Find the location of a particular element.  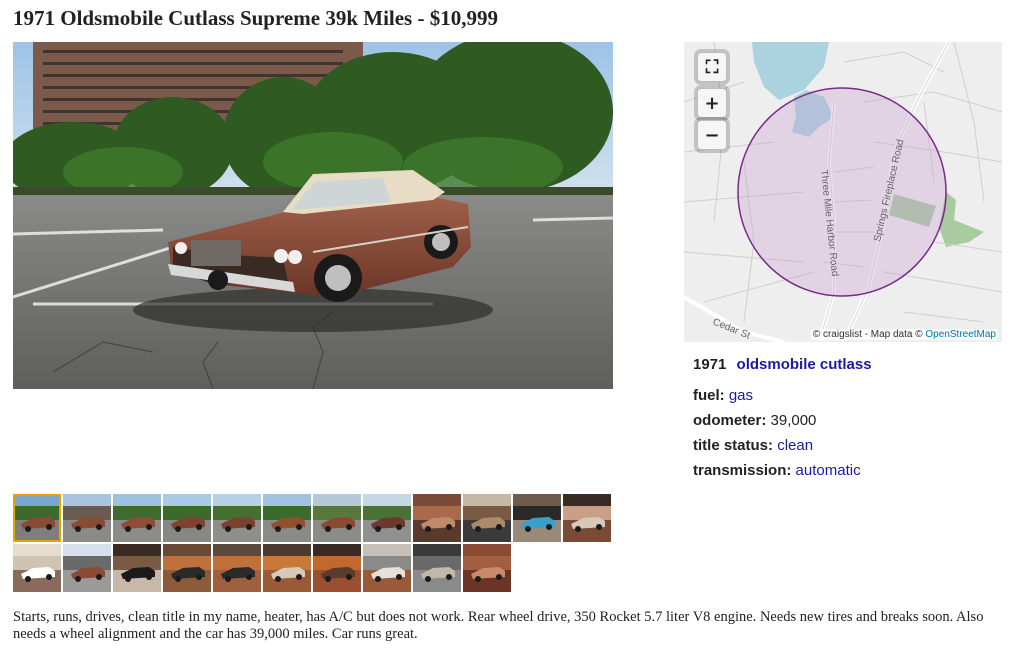

thumbnail-car-rear-left is located at coordinates (187, 518).